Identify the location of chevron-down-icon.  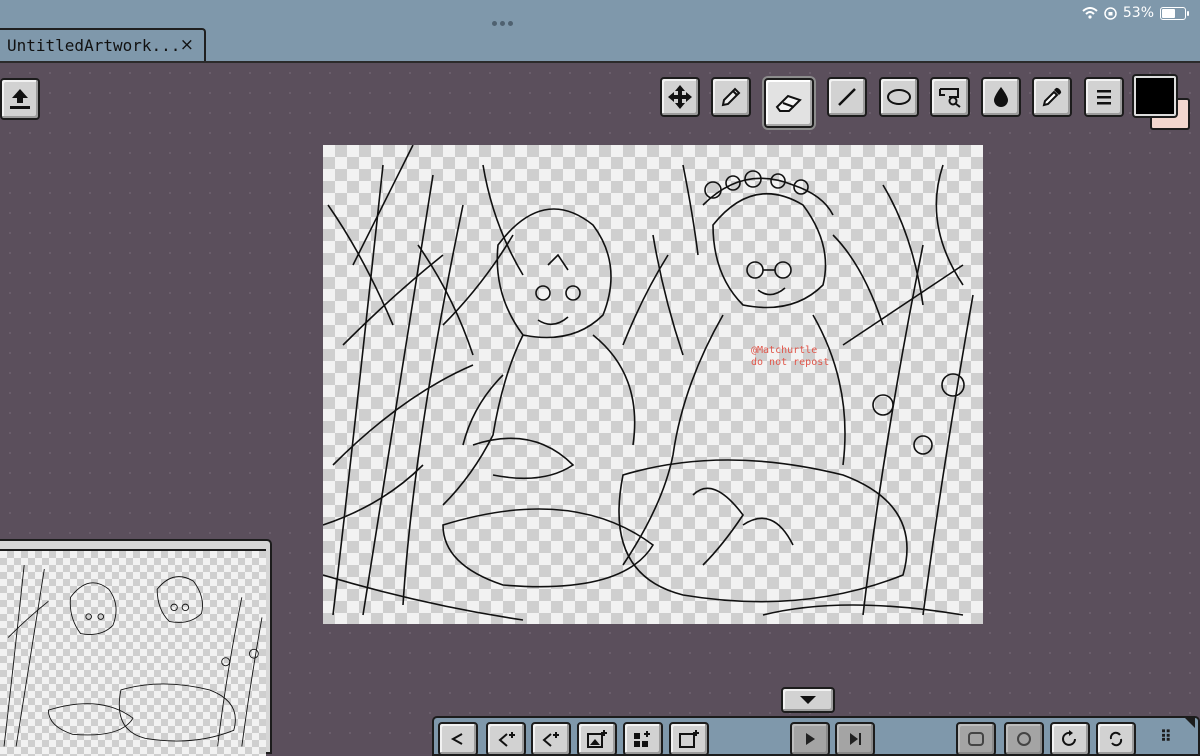
(808, 700).